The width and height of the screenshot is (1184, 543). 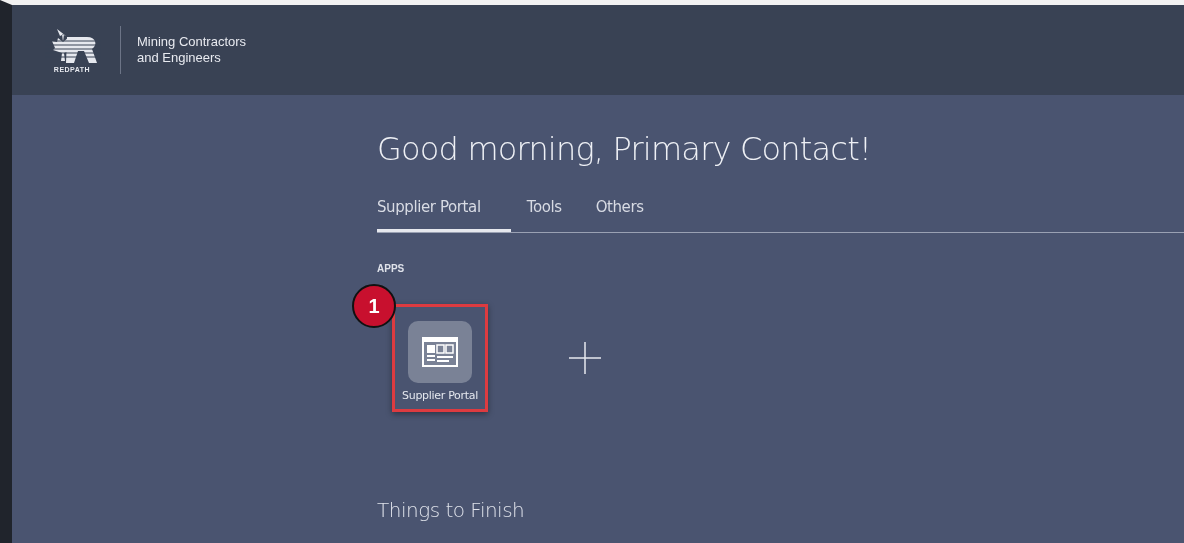 I want to click on greeting-heading: Good morning, Primary Contact!, so click(x=624, y=149).